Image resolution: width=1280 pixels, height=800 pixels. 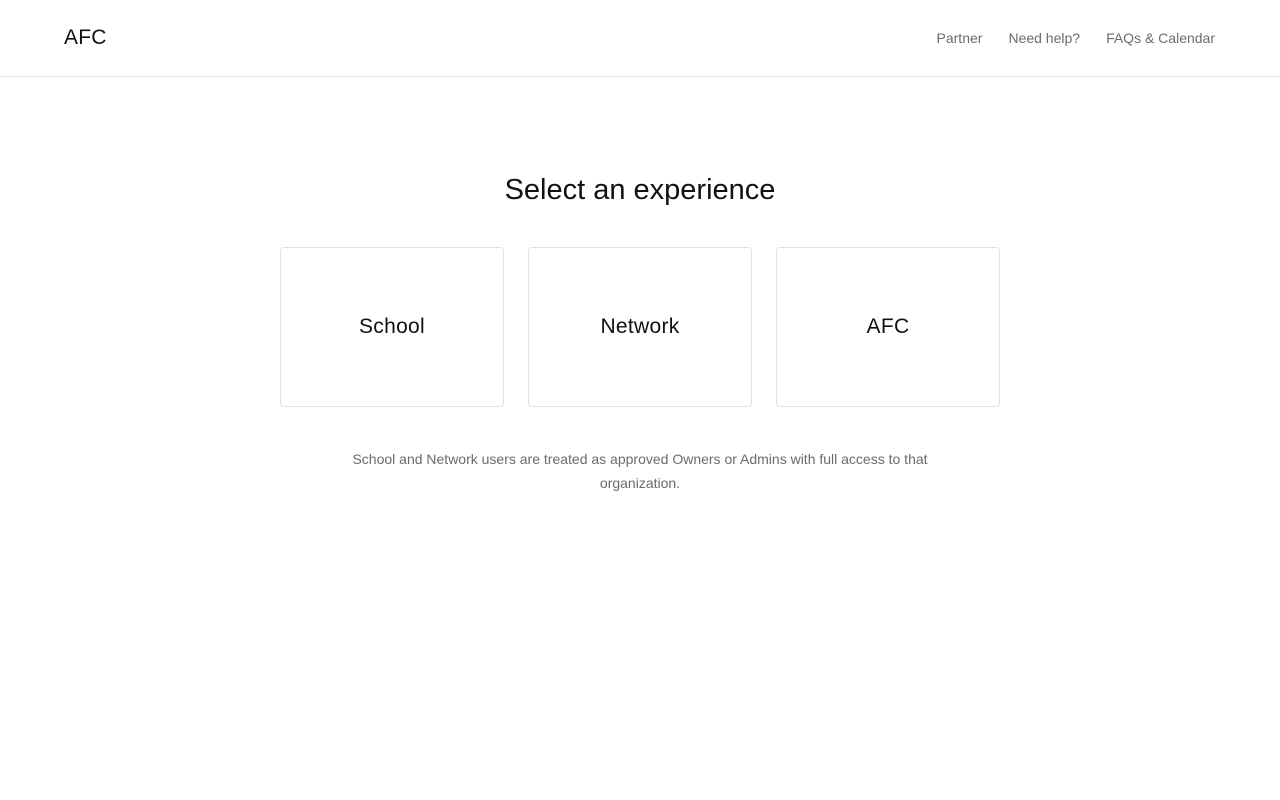 I want to click on nav-link-partner: Partner, so click(x=960, y=38).